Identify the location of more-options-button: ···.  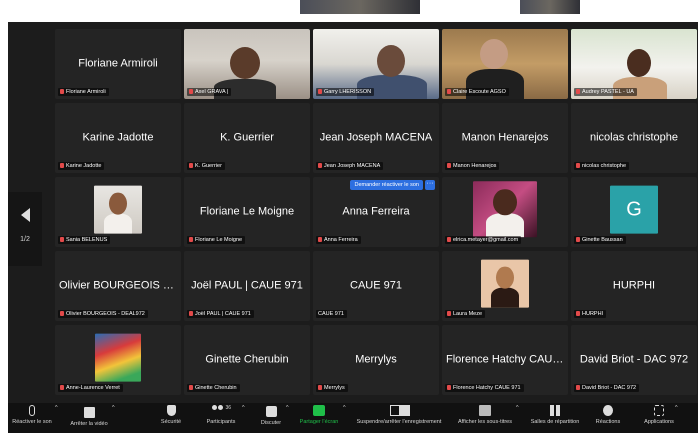
(430, 185).